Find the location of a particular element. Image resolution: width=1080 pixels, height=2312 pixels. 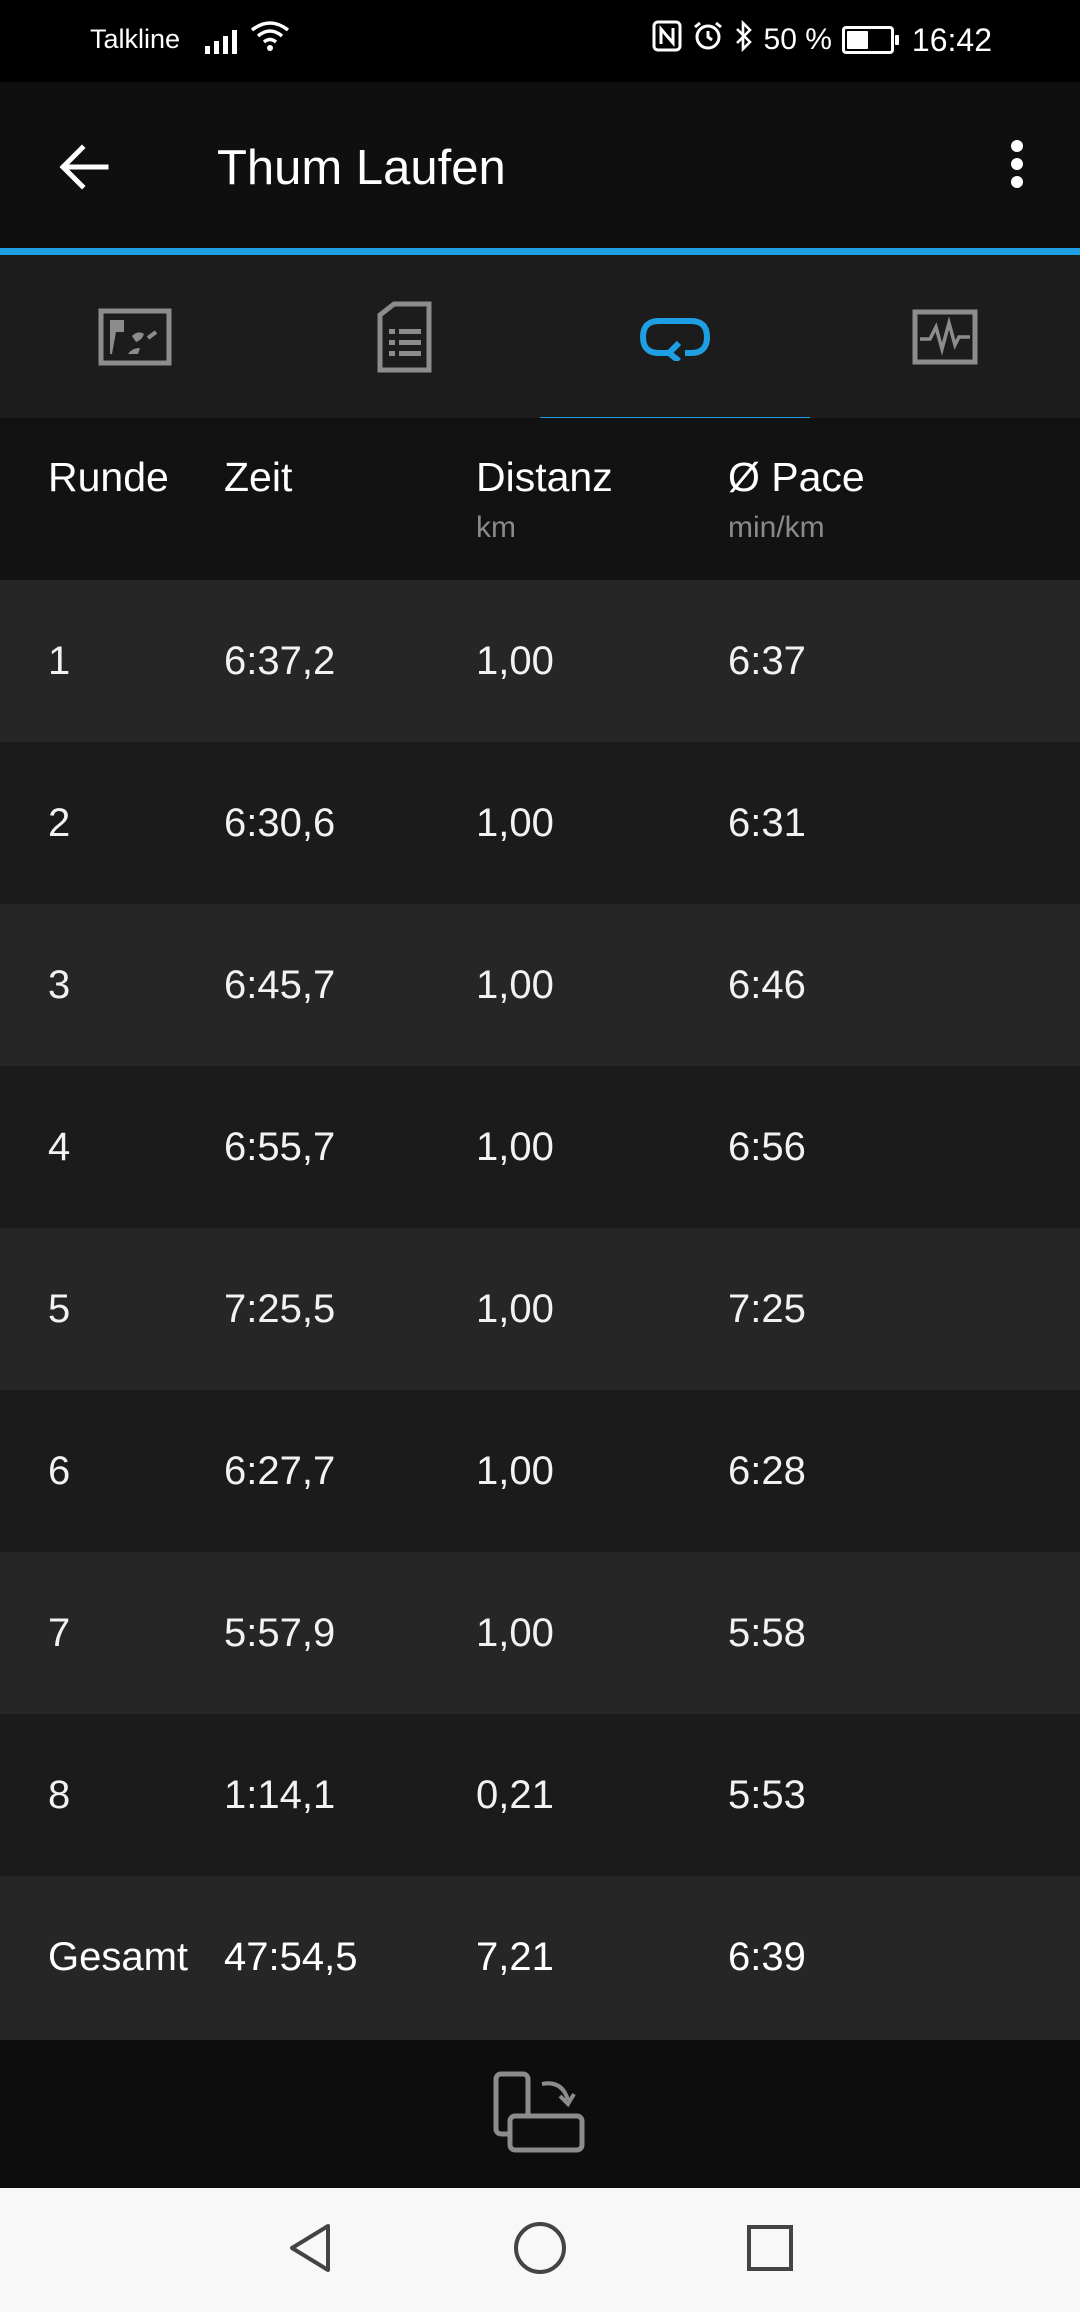

lap-pace: 5:53 is located at coordinates (767, 1795).